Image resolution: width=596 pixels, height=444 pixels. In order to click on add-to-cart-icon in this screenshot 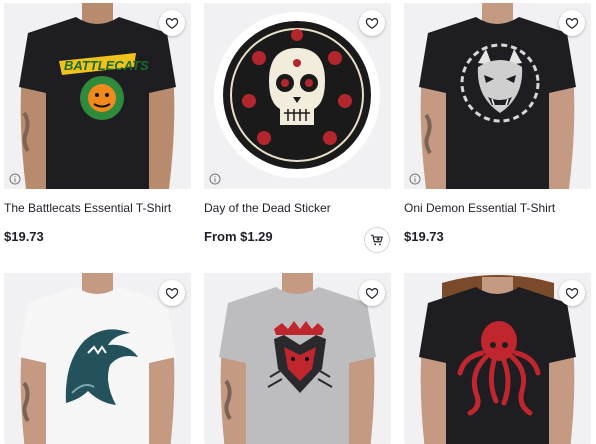, I will do `click(377, 240)`.